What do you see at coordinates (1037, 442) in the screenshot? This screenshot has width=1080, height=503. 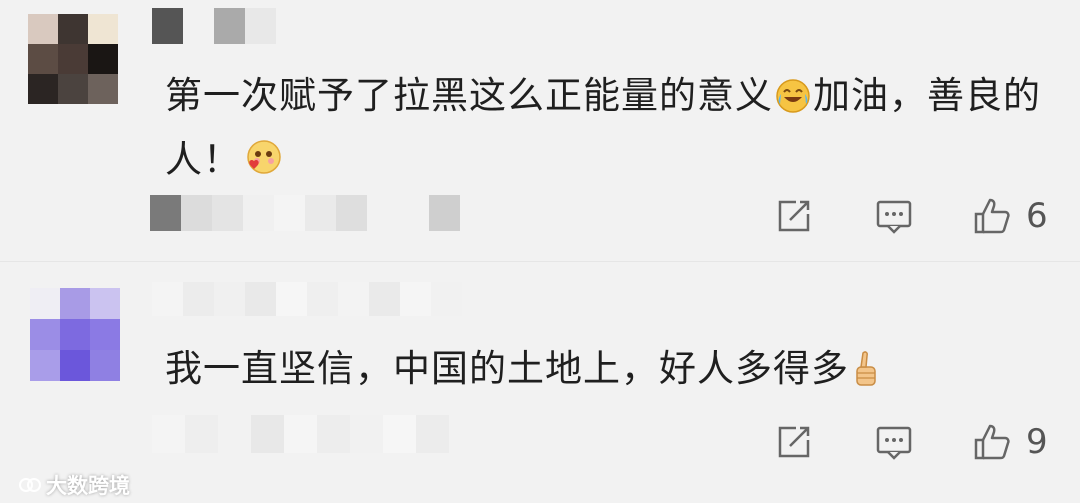 I see `like-count: 9` at bounding box center [1037, 442].